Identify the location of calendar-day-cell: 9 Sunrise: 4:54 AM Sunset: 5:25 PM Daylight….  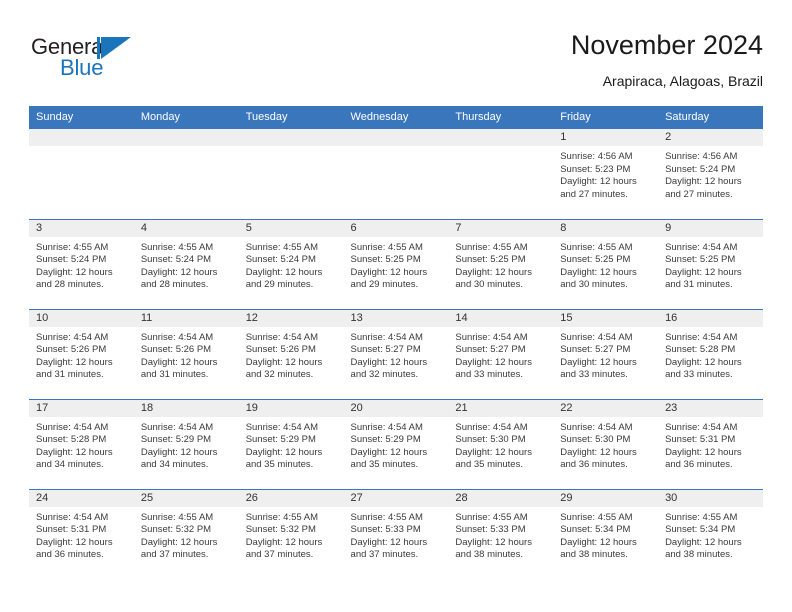
(710, 263).